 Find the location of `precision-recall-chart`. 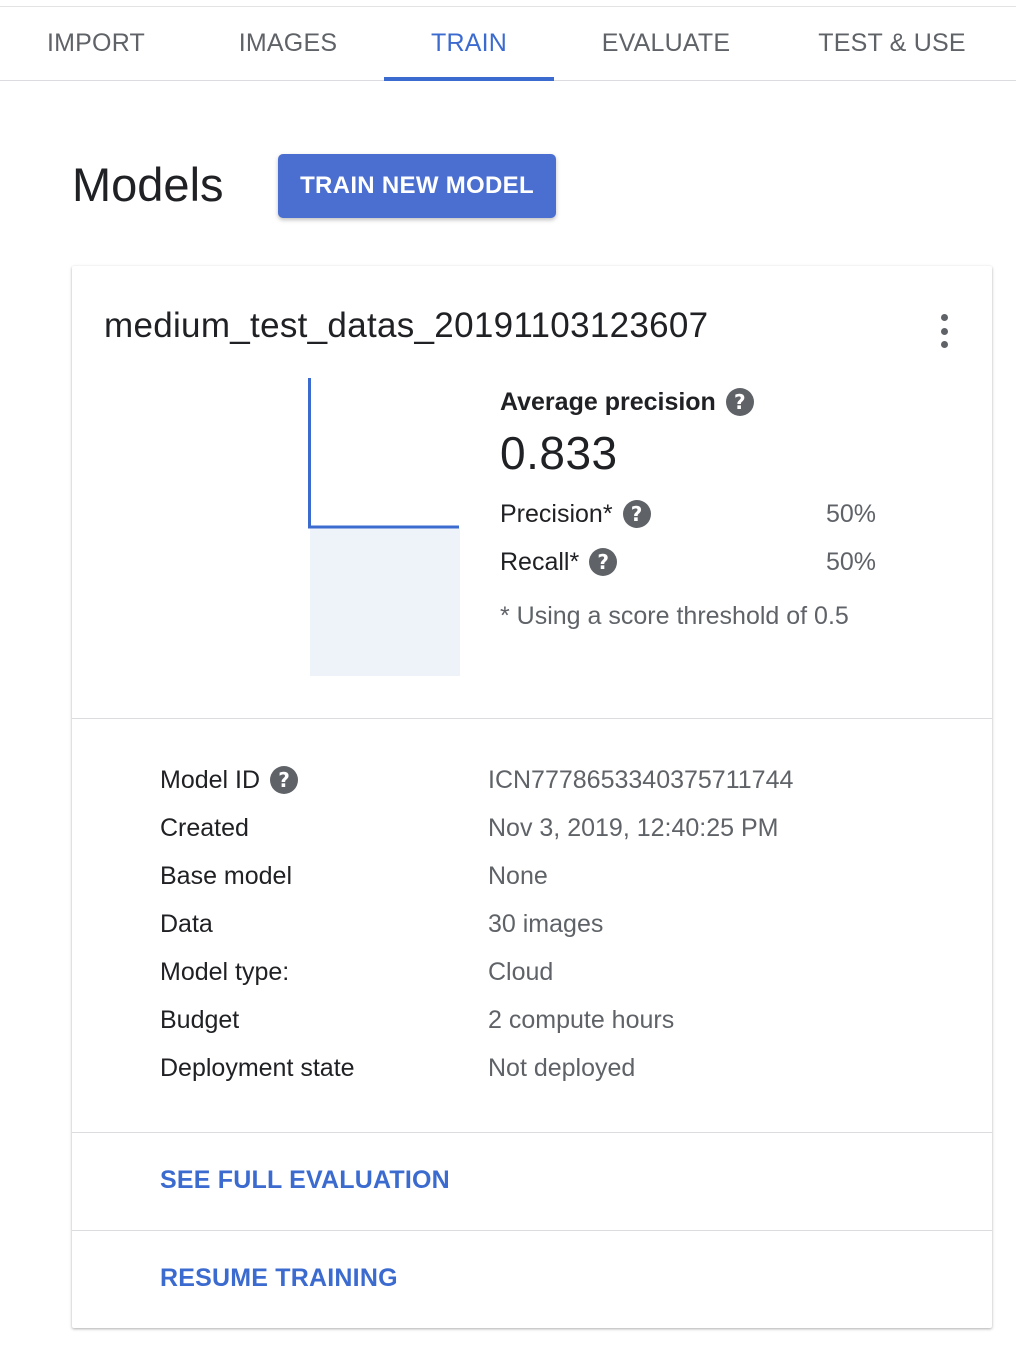

precision-recall-chart is located at coordinates (384, 527).